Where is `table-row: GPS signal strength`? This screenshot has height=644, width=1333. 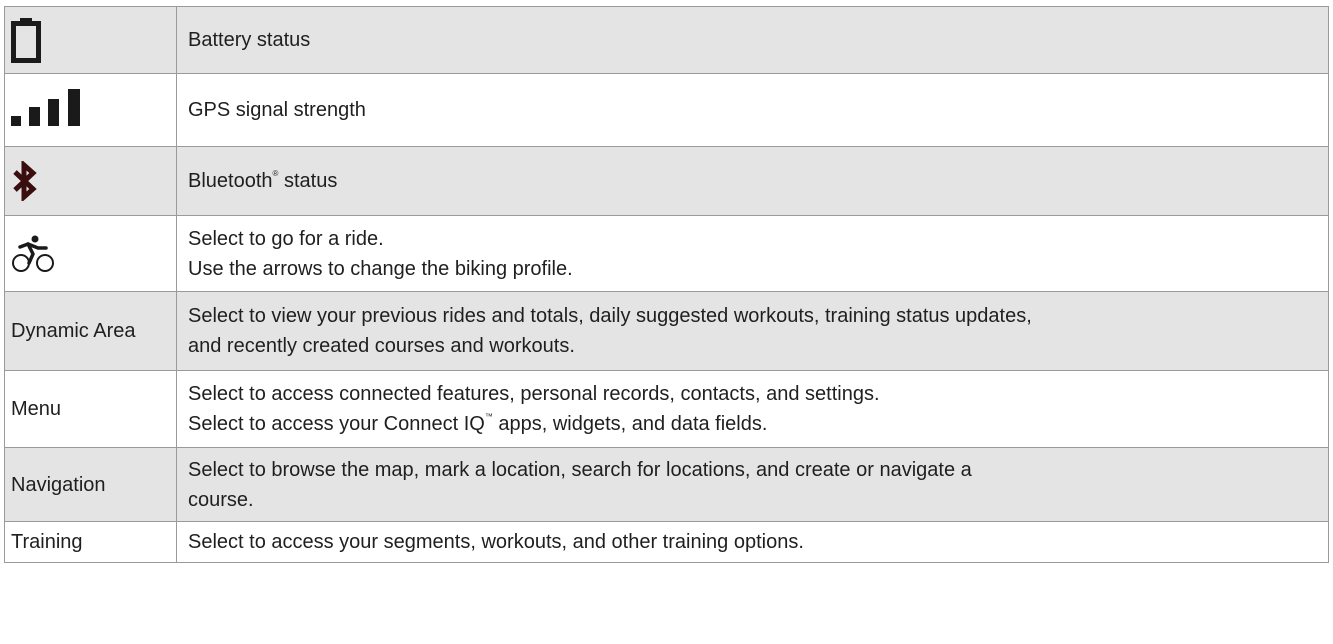
table-row: GPS signal strength is located at coordinates (666, 110).